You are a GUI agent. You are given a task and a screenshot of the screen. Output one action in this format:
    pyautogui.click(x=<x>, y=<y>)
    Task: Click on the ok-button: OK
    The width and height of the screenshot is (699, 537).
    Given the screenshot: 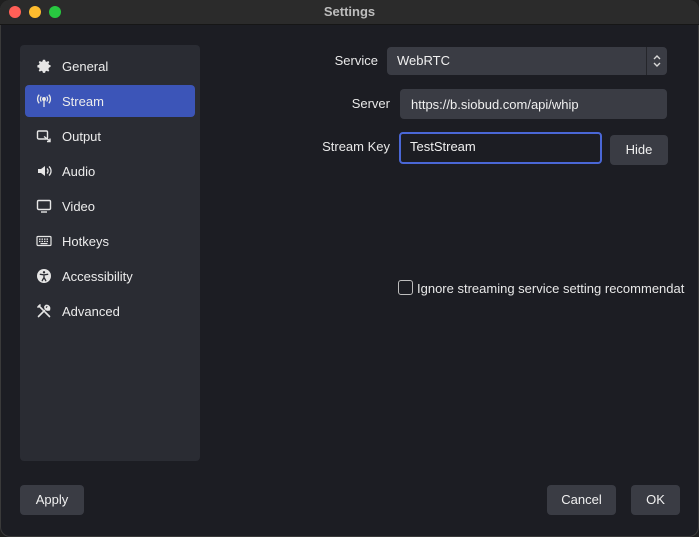 What is the action you would take?
    pyautogui.click(x=655, y=500)
    